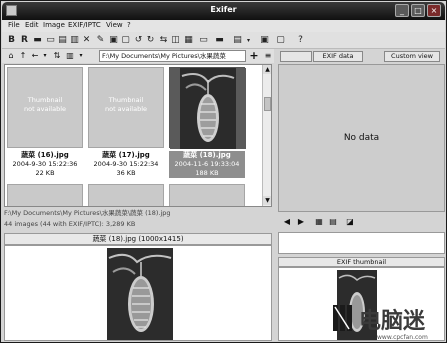 The image size is (447, 343). Describe the element at coordinates (207, 164) in the screenshot. I see `file-date: 2004-11-6 19:33:04` at that location.